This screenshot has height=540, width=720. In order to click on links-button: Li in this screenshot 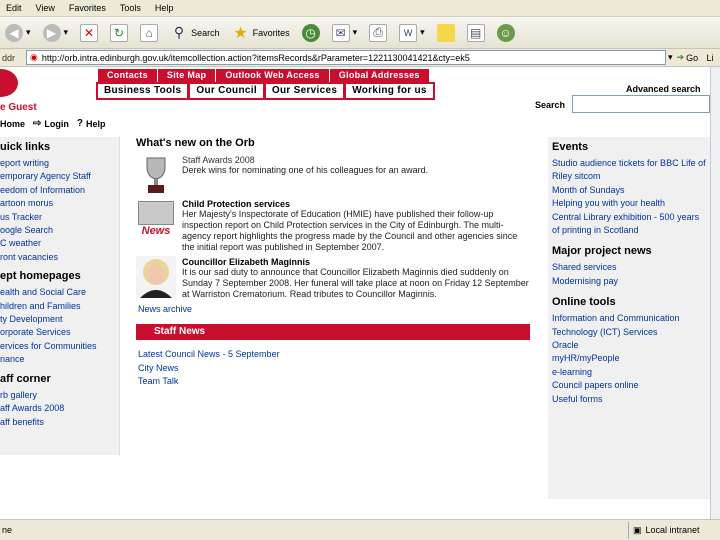, I will do `click(710, 58)`.